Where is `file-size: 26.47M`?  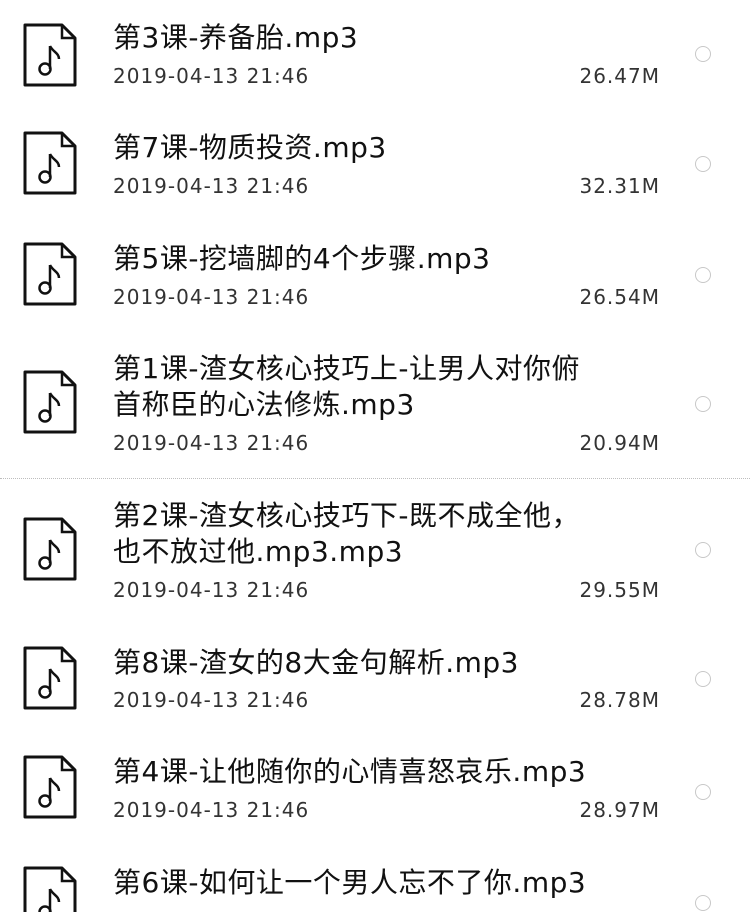 file-size: 26.47M is located at coordinates (619, 76).